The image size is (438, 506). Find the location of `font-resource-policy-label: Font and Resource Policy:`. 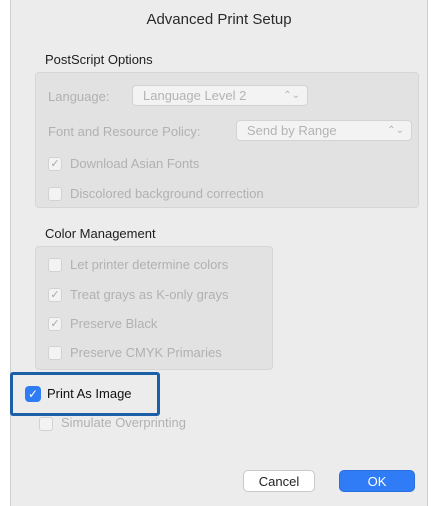

font-resource-policy-label: Font and Resource Policy: is located at coordinates (124, 131).